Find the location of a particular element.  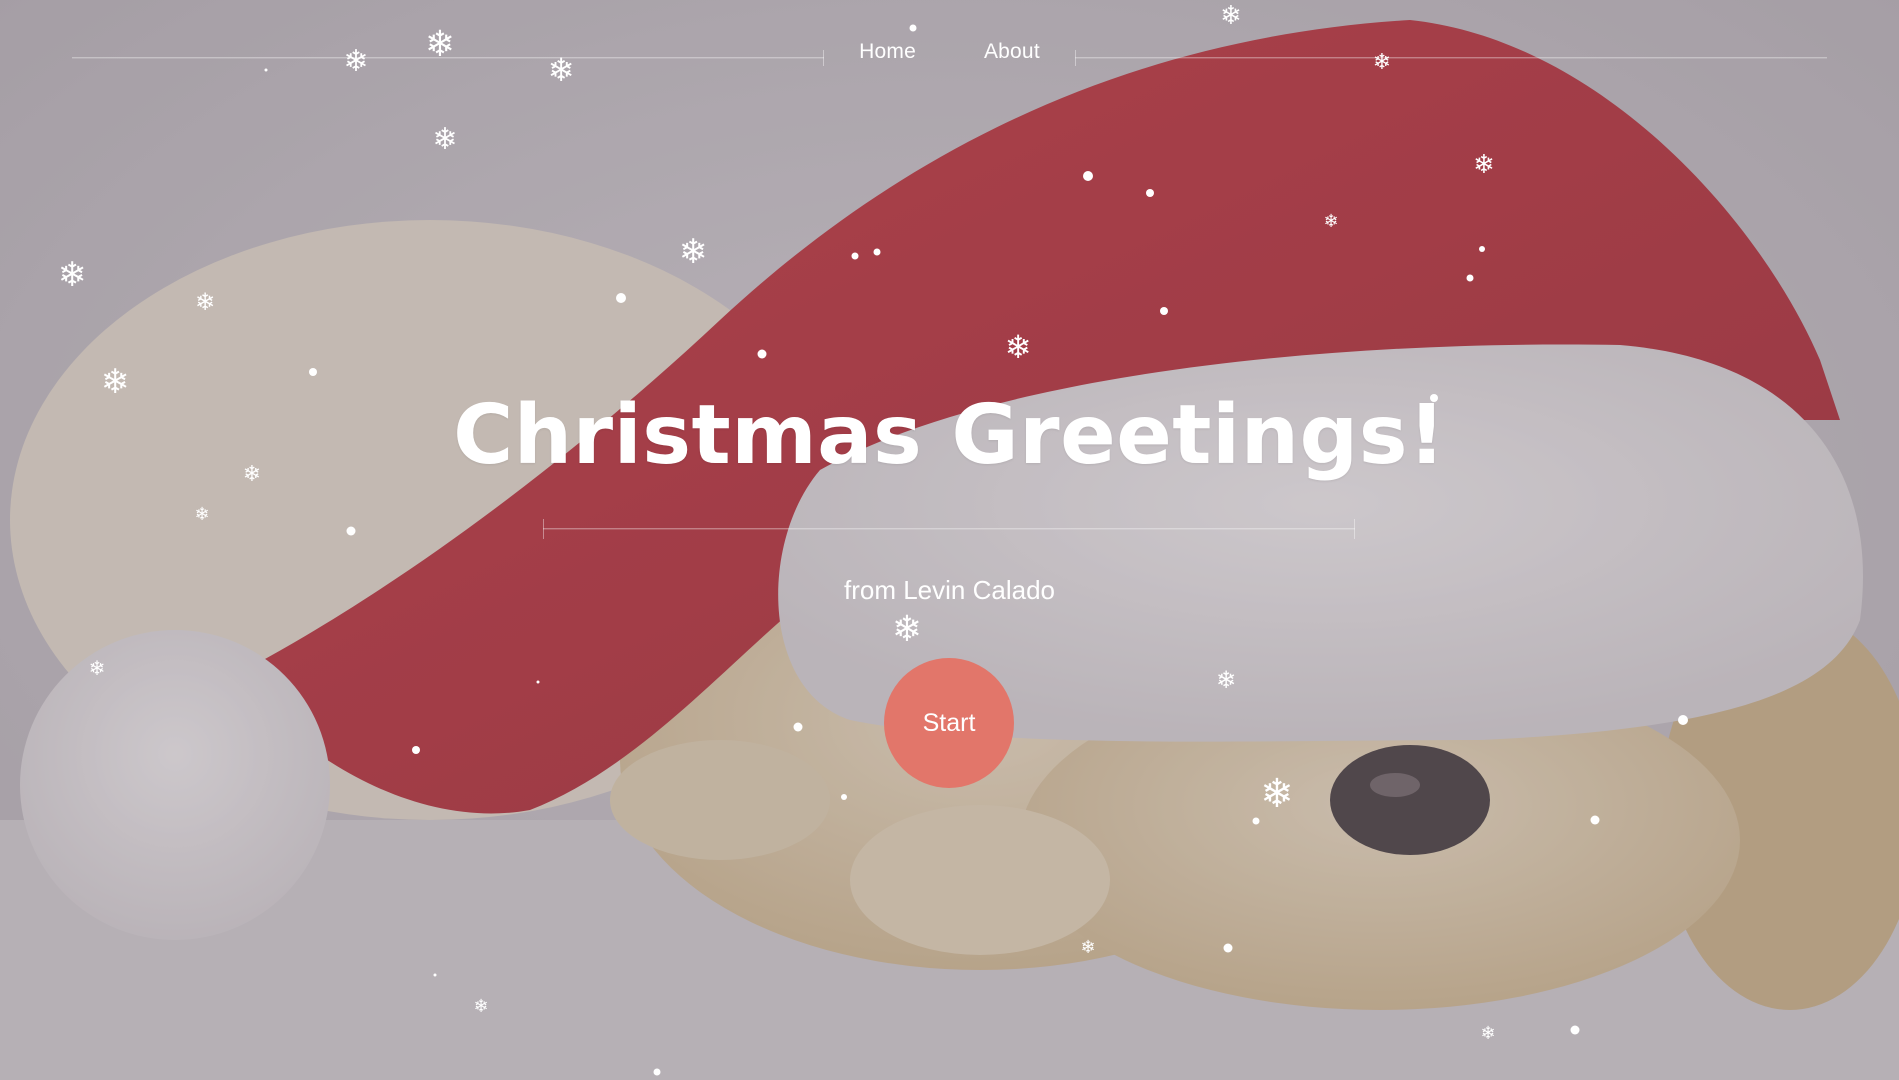

title-divider is located at coordinates (949, 529).